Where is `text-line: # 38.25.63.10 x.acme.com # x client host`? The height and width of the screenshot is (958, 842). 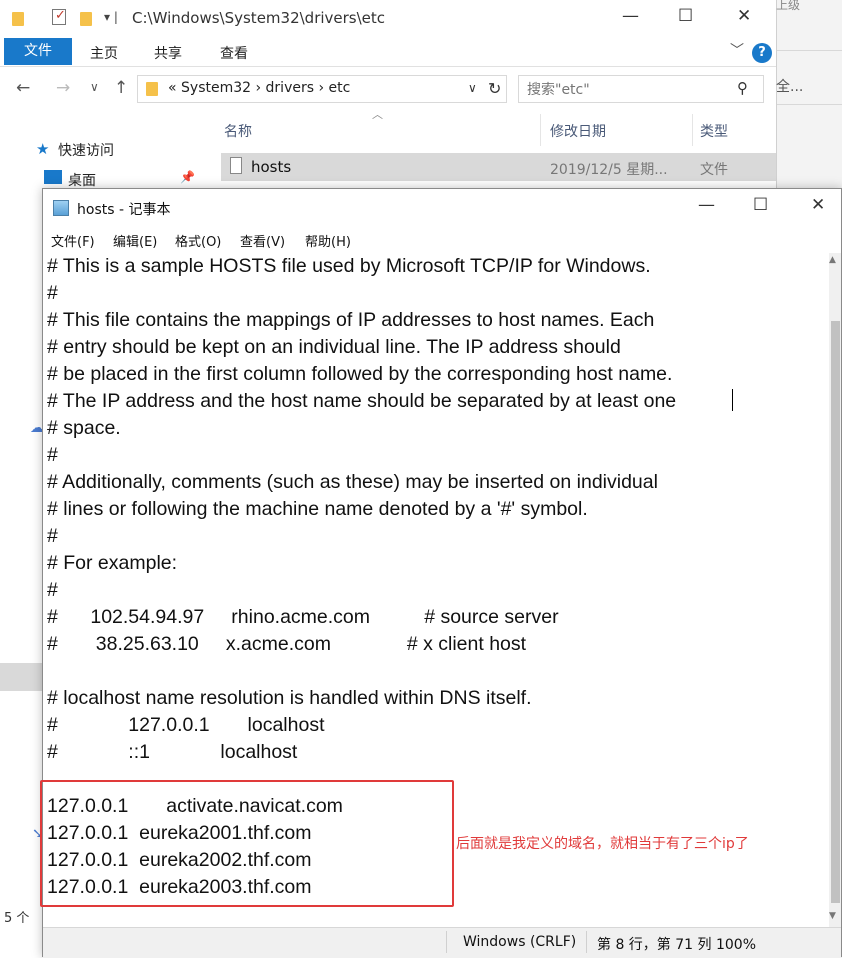
text-line: # 38.25.63.10 x.acme.com # x client host is located at coordinates (287, 644).